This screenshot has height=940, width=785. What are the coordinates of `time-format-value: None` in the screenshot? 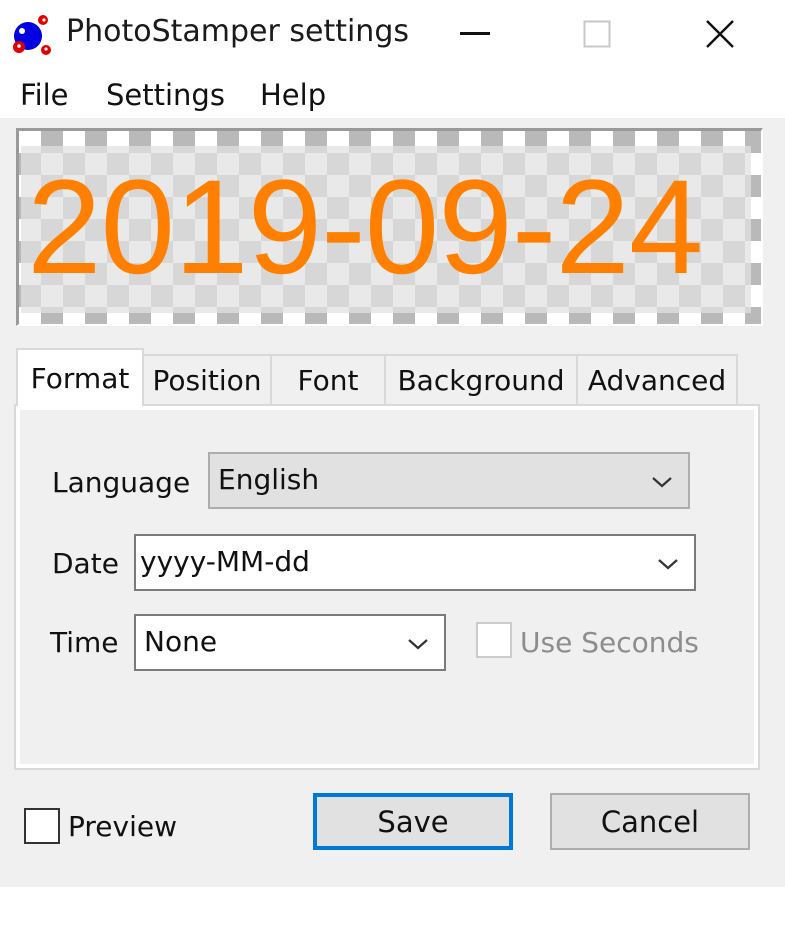 It's located at (181, 641).